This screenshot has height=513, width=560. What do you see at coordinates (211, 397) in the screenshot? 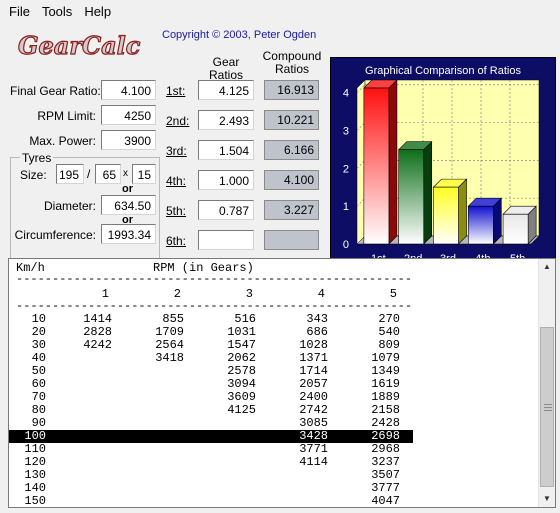
I see `table-row: 70 3609 2400 1889` at bounding box center [211, 397].